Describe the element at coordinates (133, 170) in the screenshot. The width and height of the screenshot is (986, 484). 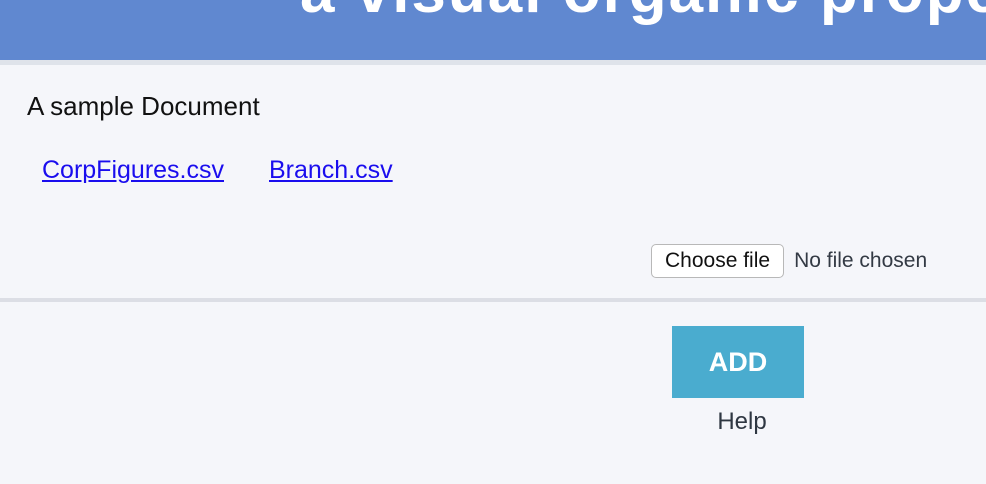
I see `file-link-corpfigures: CorpFigures.csv` at that location.